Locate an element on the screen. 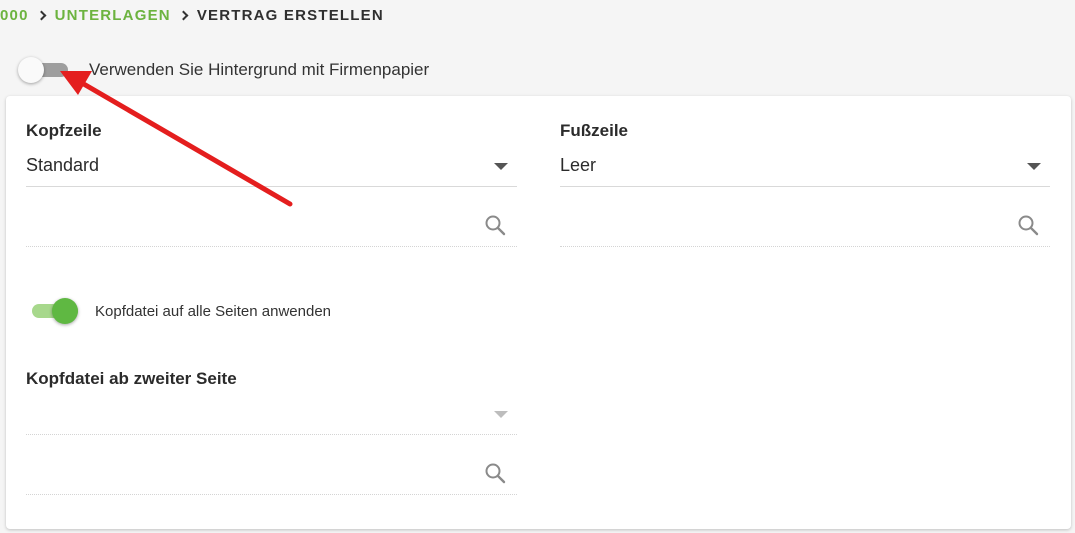 The image size is (1075, 533). breadcrumb-item-id: 000 is located at coordinates (14, 15).